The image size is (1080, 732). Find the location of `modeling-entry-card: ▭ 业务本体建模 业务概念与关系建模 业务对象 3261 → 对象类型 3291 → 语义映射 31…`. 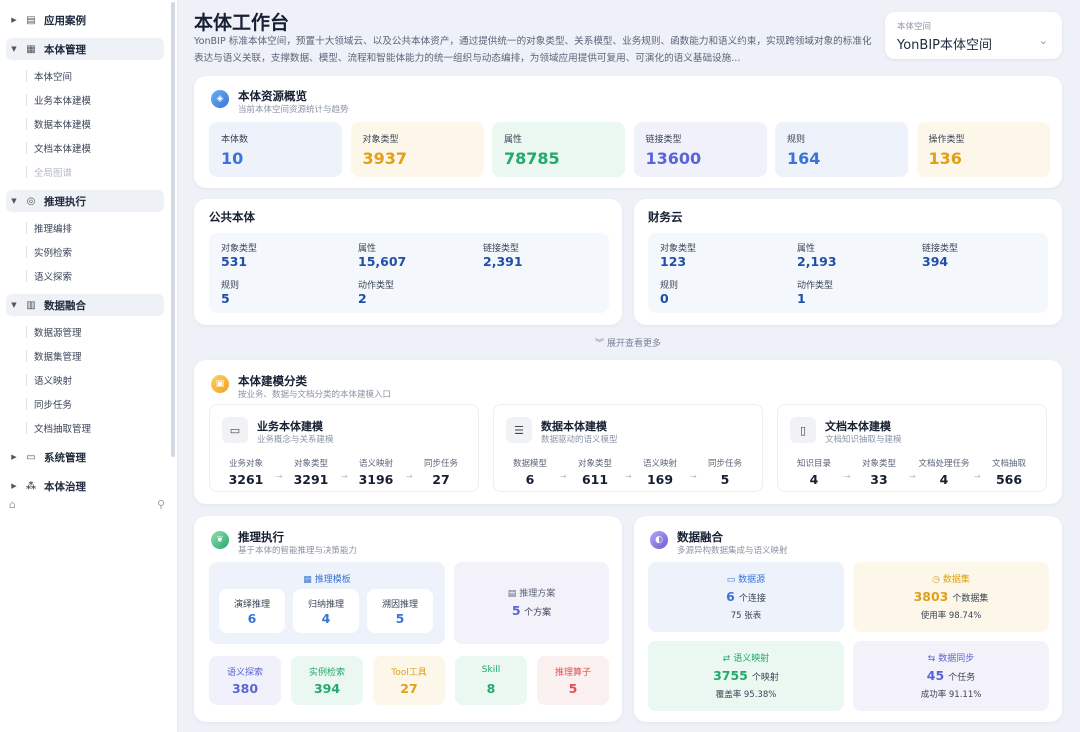

modeling-entry-card: ▭ 业务本体建模 业务概念与关系建模 业务对象 3261 → 对象类型 3291 → 语义映射 31… is located at coordinates (344, 448).